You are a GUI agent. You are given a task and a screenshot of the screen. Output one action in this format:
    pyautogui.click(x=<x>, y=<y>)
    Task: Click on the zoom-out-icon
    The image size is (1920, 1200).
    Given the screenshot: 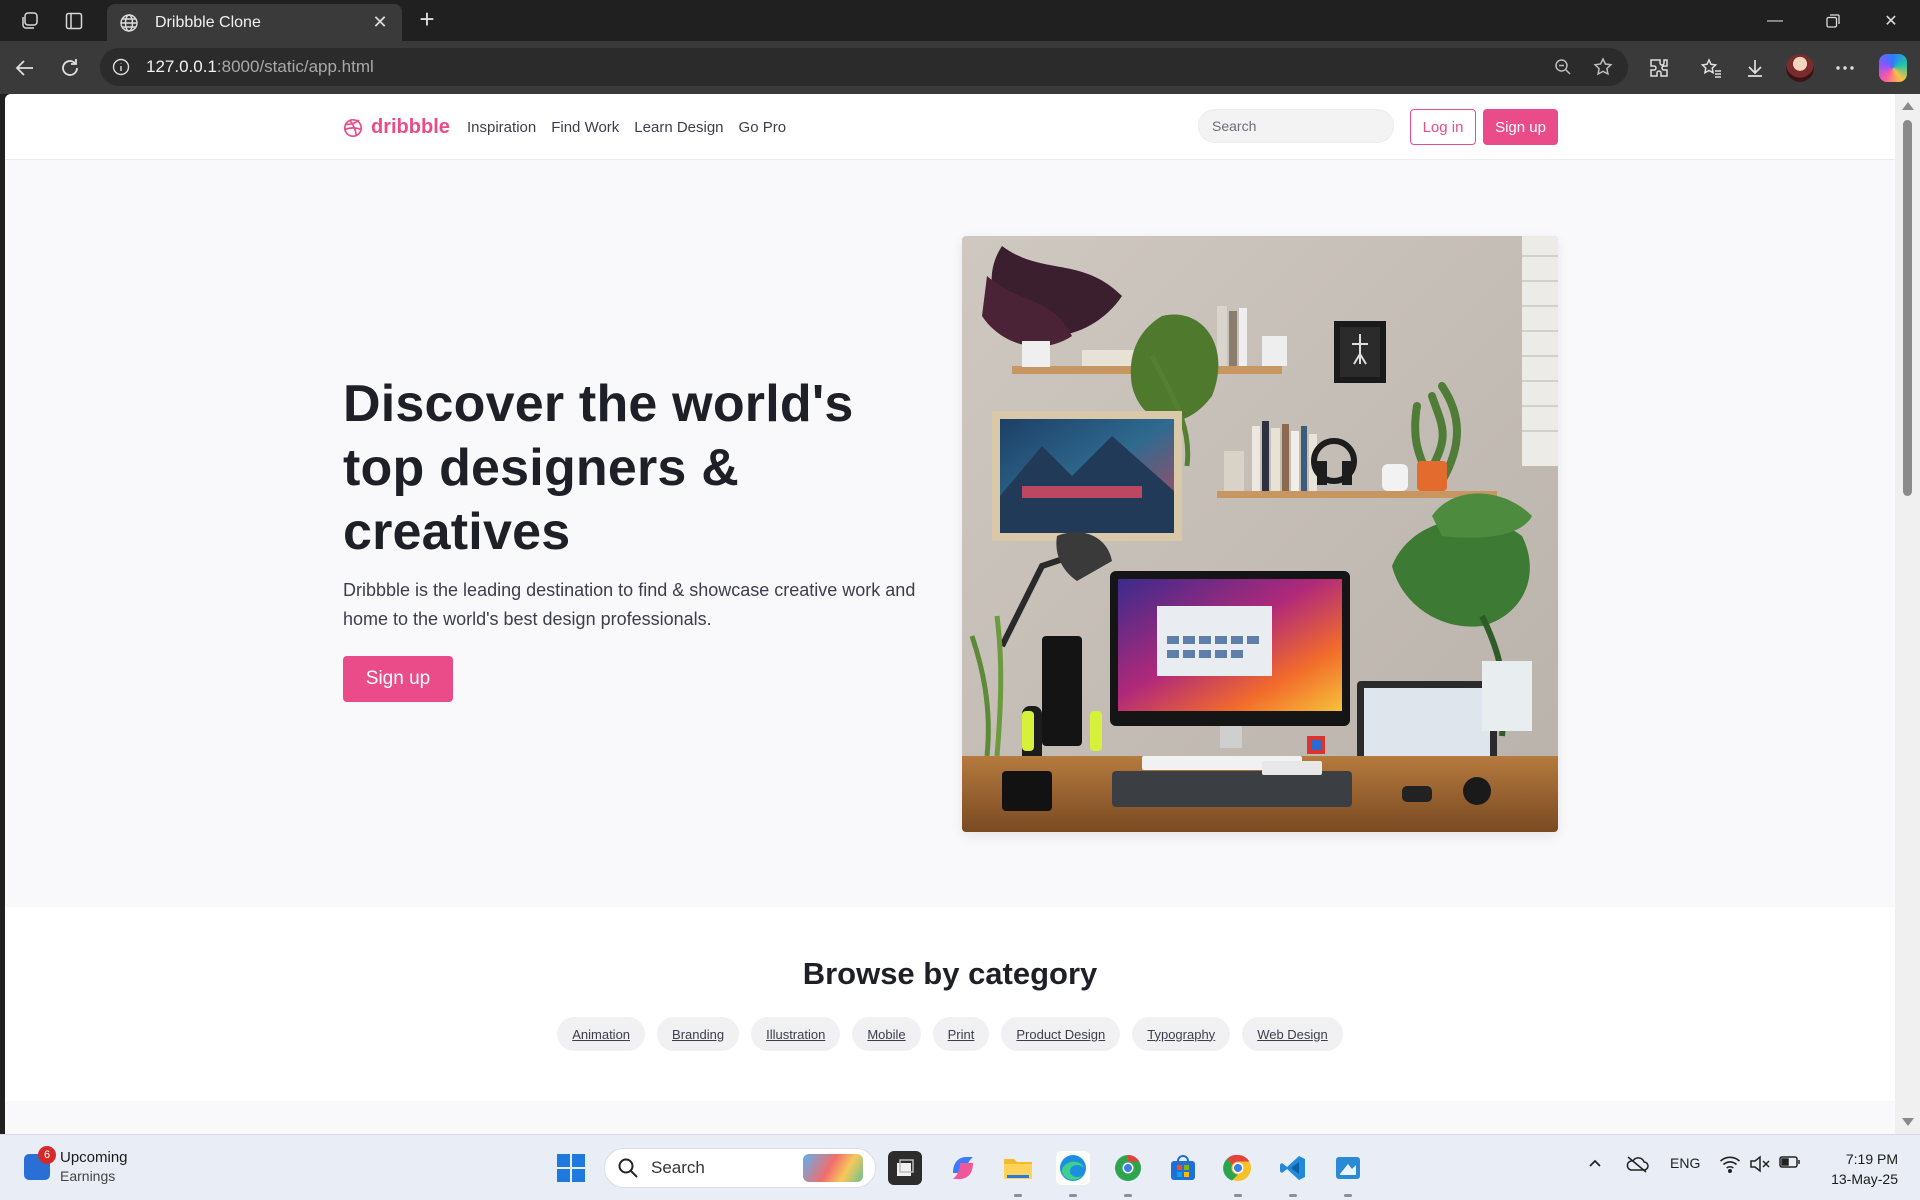 What is the action you would take?
    pyautogui.click(x=1563, y=67)
    